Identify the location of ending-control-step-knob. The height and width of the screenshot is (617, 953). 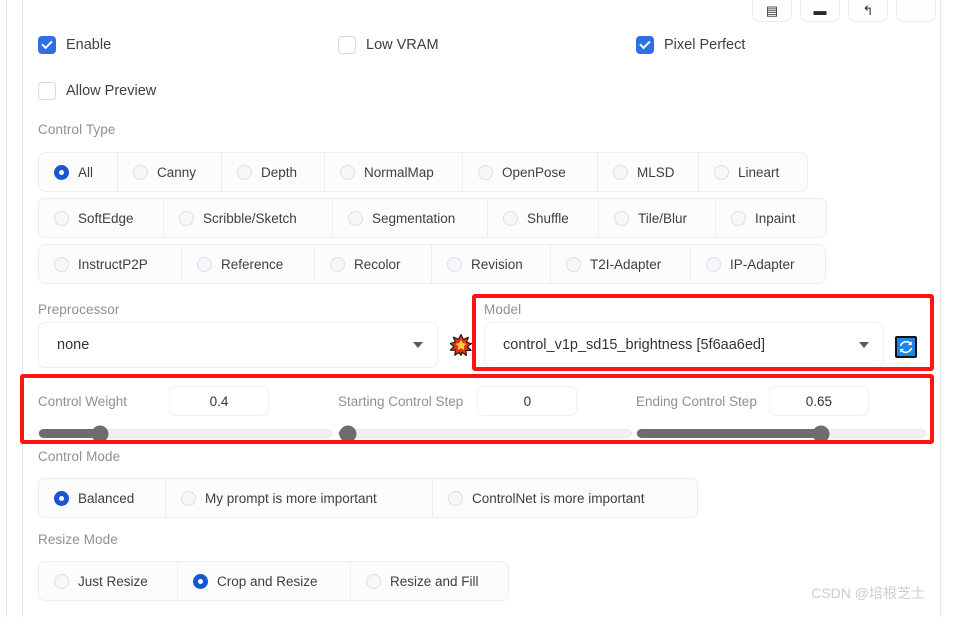
(821, 433).